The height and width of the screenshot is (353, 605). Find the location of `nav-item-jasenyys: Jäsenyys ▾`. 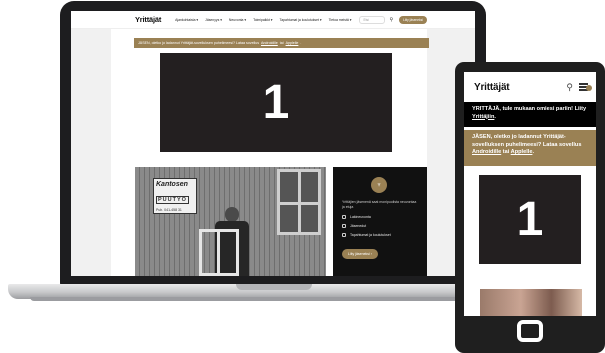

nav-item-jasenyys: Jäsenyys ▾ is located at coordinates (213, 20).